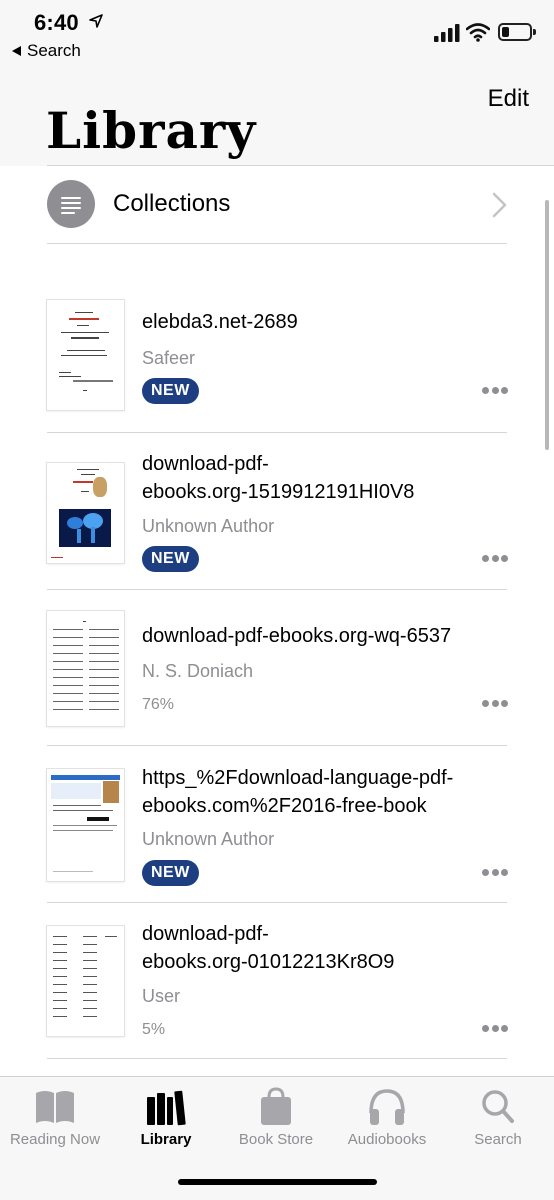 The width and height of the screenshot is (554, 1200). What do you see at coordinates (56, 22) in the screenshot?
I see `status-time: 6:40` at bounding box center [56, 22].